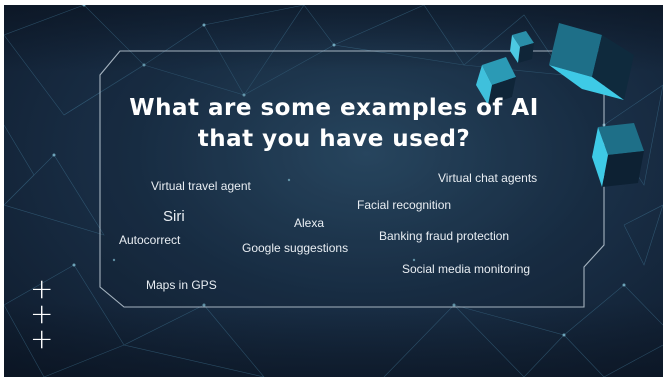 The image size is (668, 382). I want to click on plus-mark: +, so click(42, 338).